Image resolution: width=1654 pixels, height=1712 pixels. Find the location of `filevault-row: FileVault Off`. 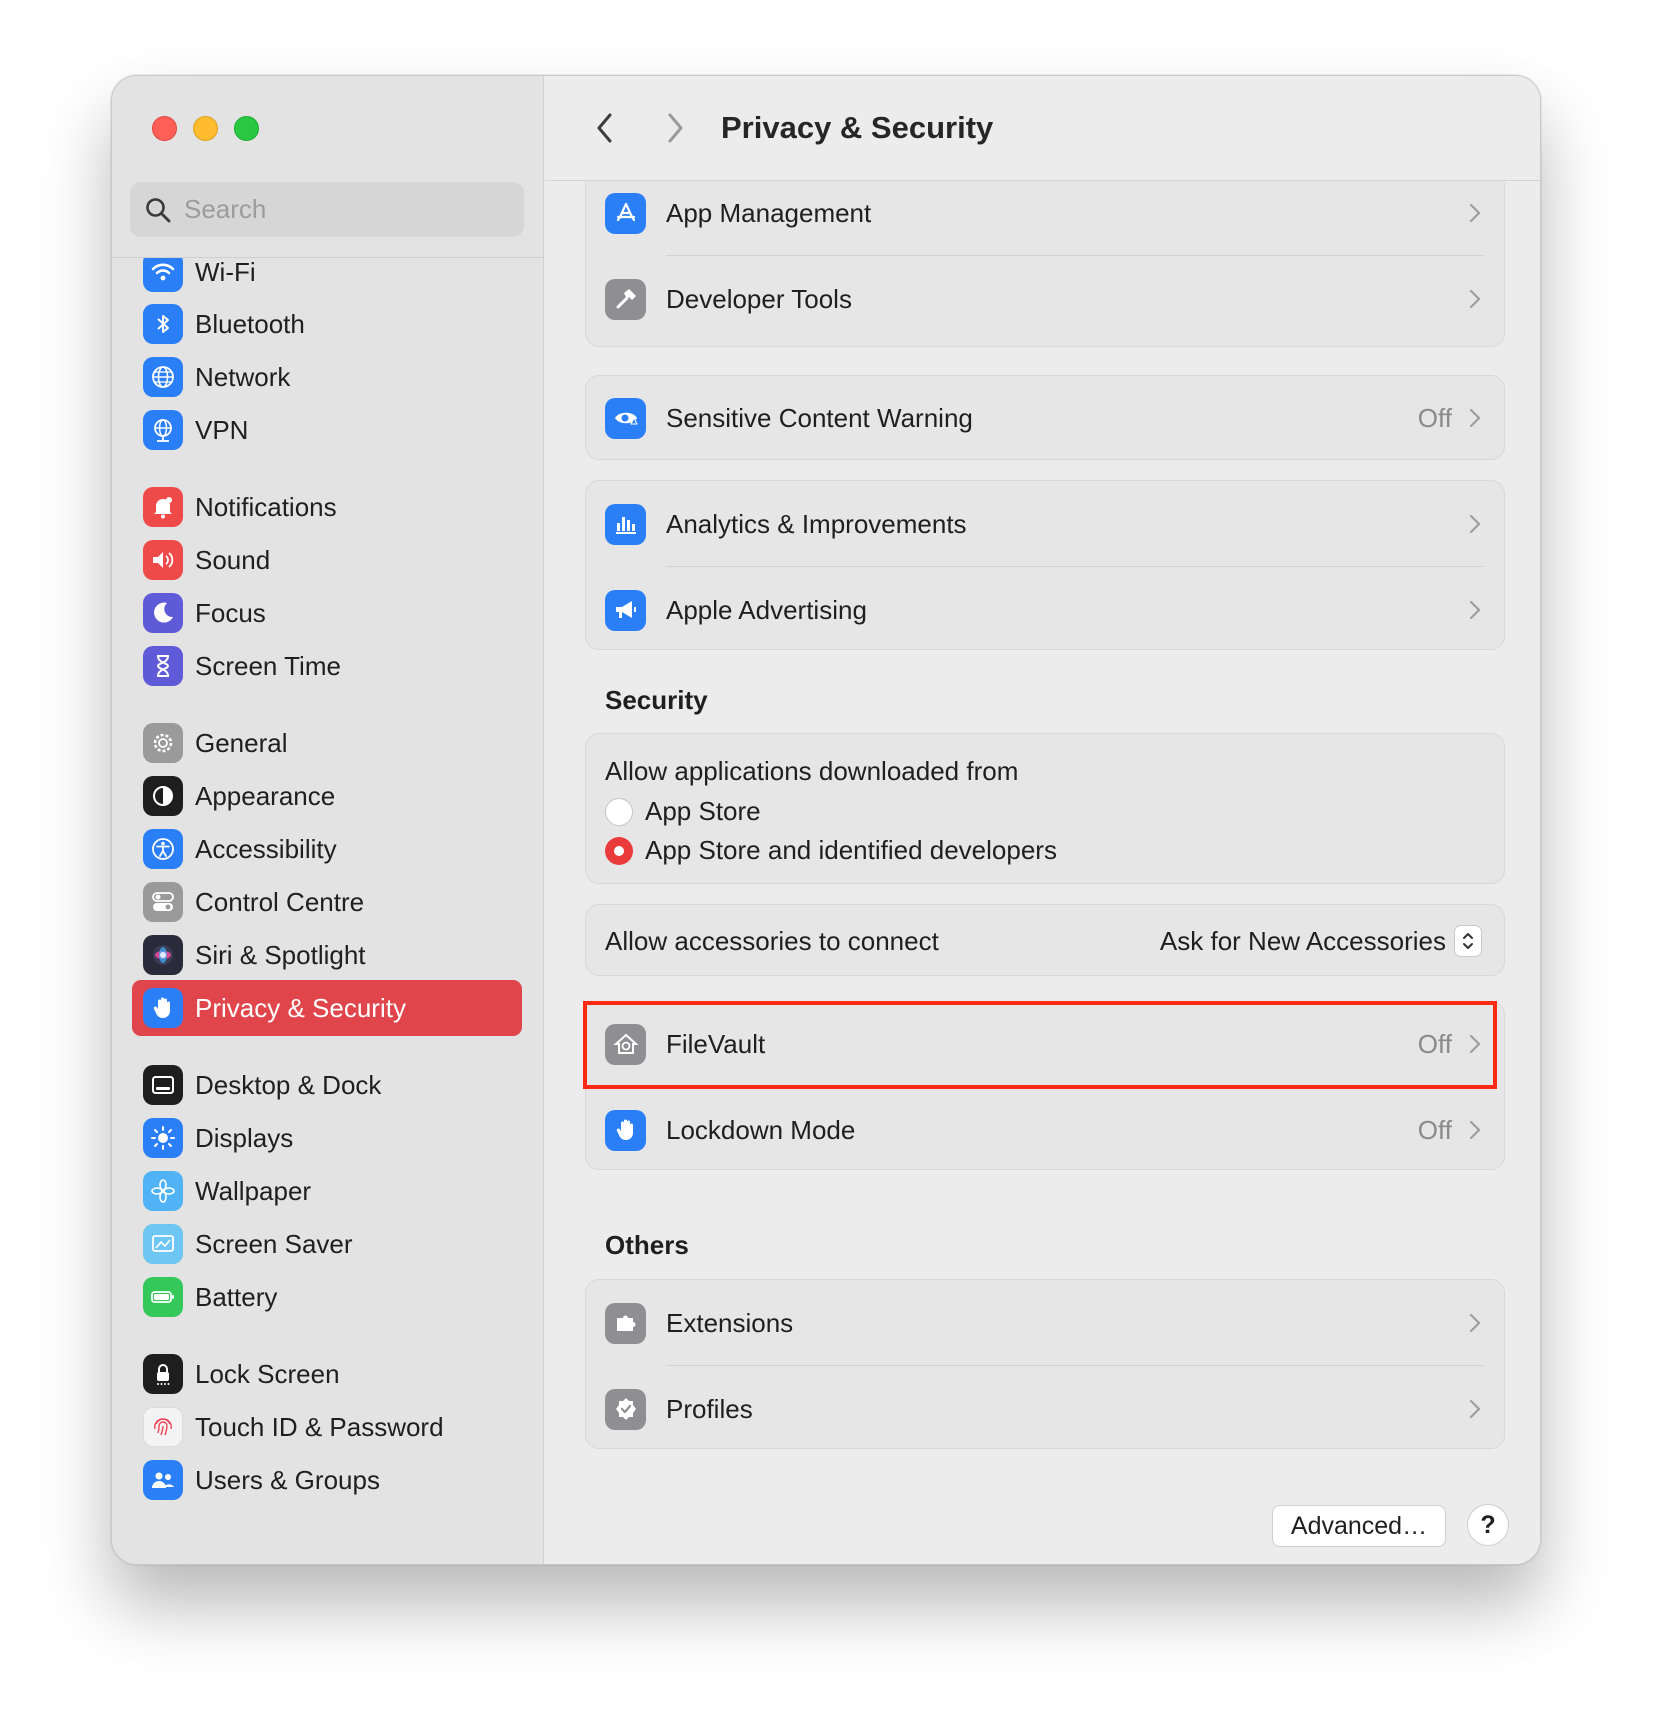

filevault-row: FileVault Off is located at coordinates (1045, 1044).